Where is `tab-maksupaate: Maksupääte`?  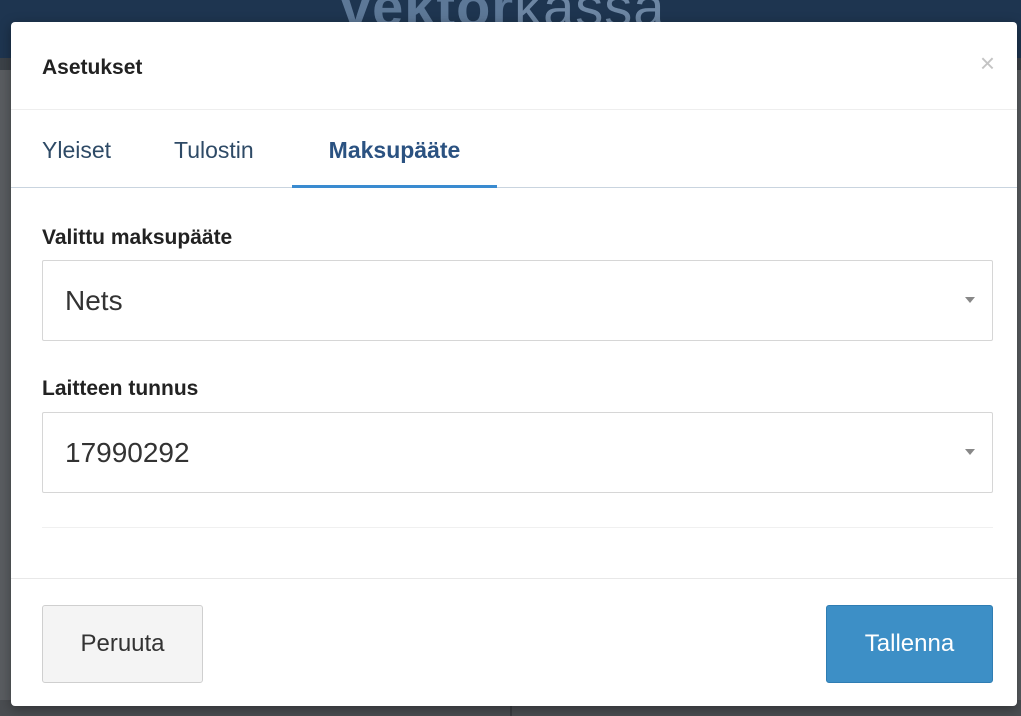
tab-maksupaate: Maksupääte is located at coordinates (394, 149).